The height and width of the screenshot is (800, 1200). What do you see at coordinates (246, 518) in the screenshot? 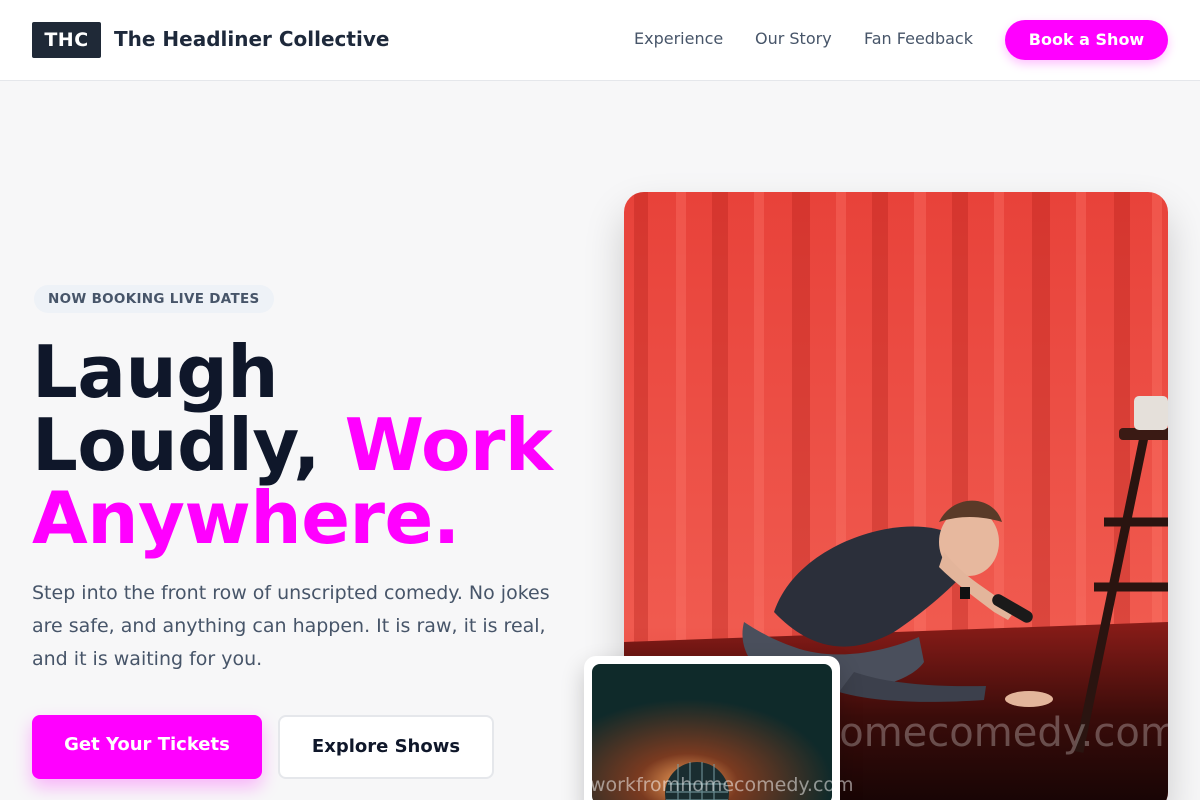
I see `headline-line-3-accent: Anywhere.` at bounding box center [246, 518].